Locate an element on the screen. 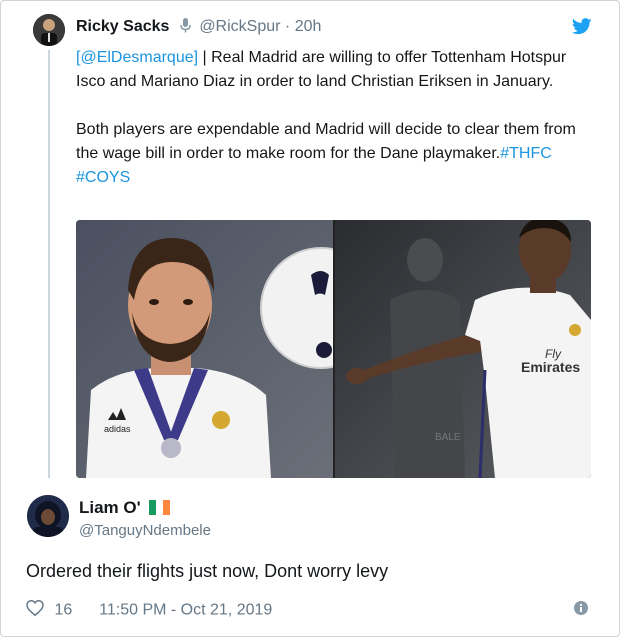  ireland-flag-icon is located at coordinates (160, 510).